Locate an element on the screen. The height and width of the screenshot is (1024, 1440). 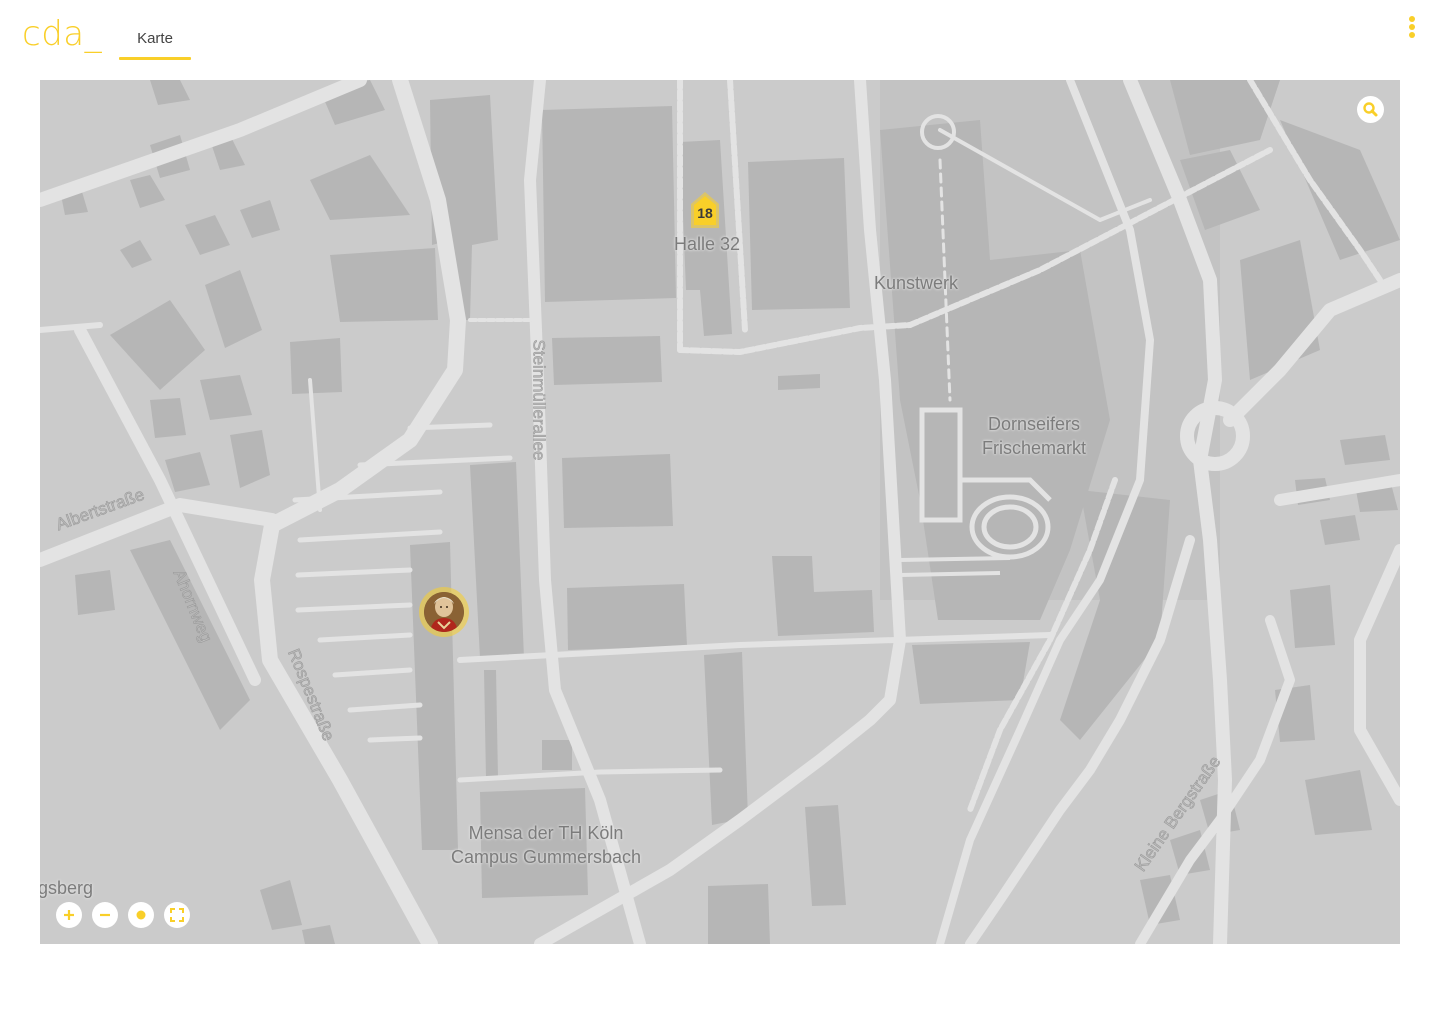
active-tab-indicator is located at coordinates (155, 58).